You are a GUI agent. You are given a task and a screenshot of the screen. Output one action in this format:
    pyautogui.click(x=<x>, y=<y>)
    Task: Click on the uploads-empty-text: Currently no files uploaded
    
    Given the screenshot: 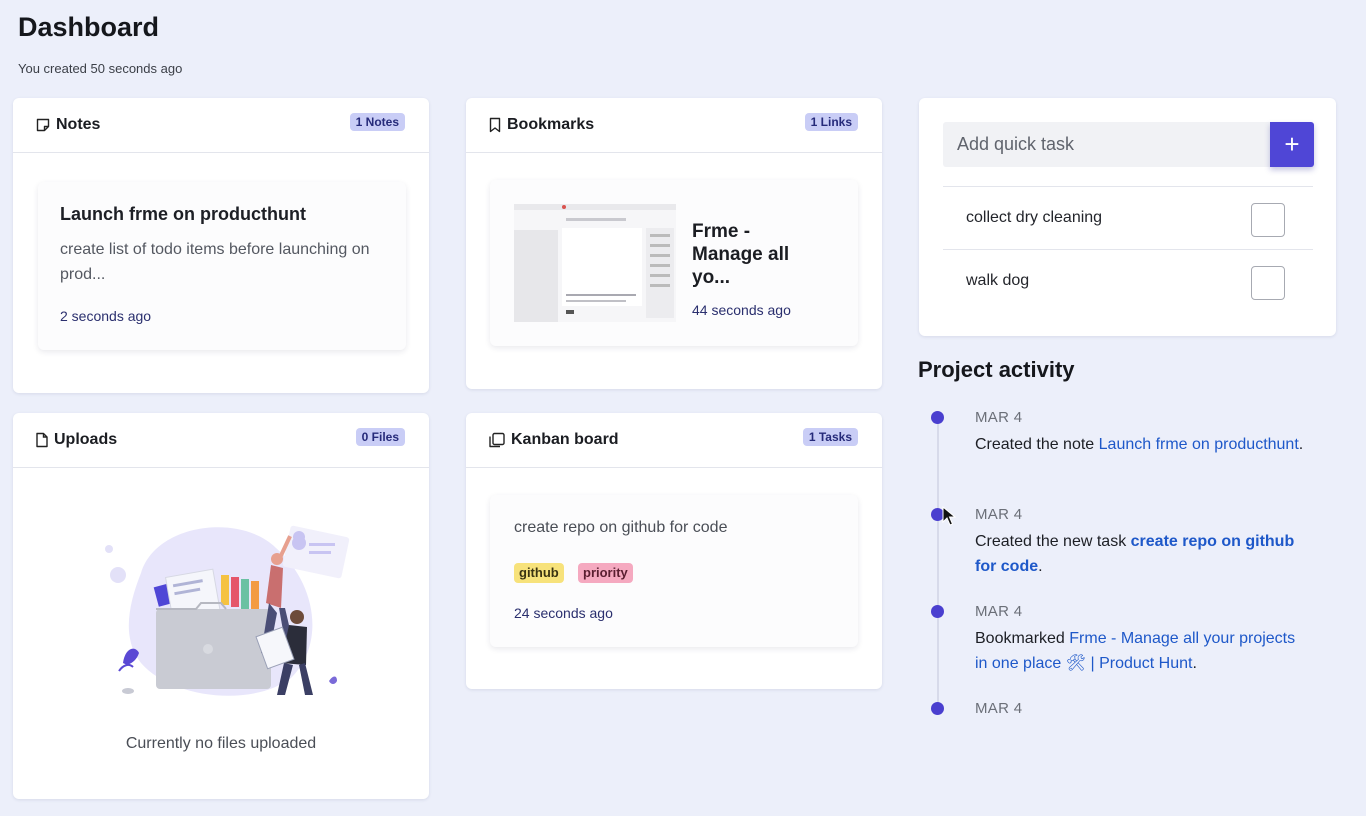 What is the action you would take?
    pyautogui.click(x=221, y=743)
    